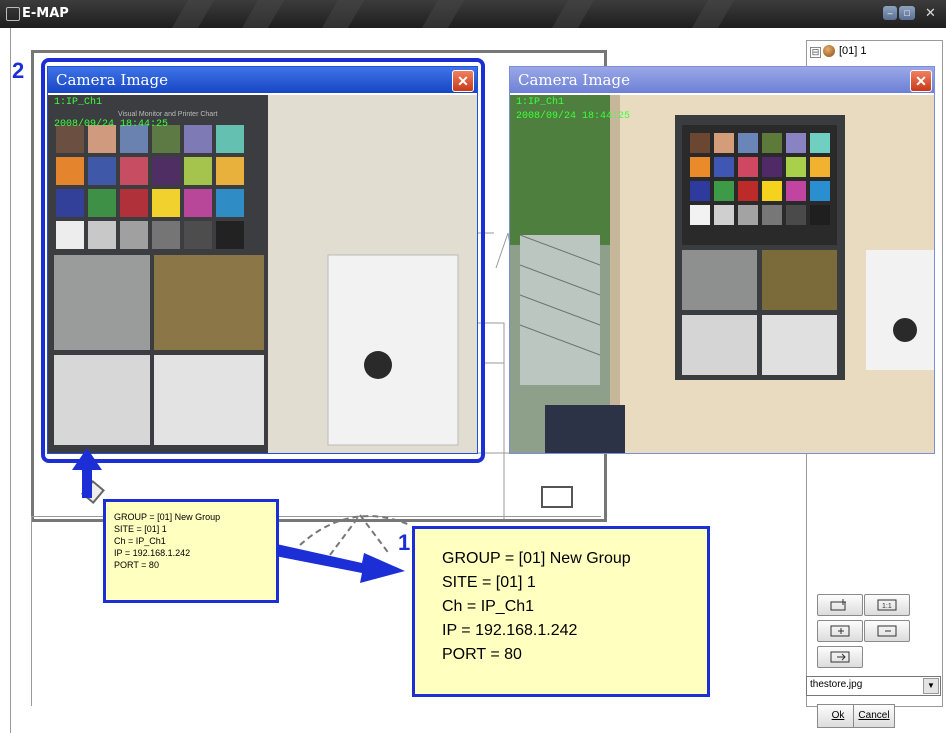  I want to click on tree-expander-icon: ⊟, so click(815, 52).